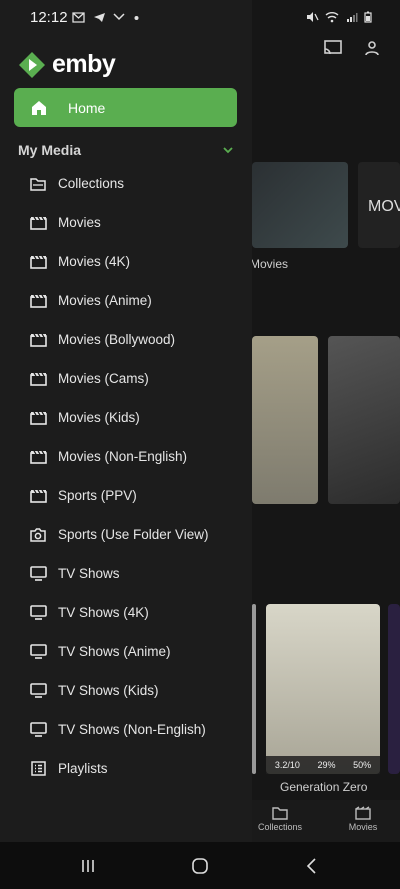  I want to click on dot-icon, so click(136, 18).